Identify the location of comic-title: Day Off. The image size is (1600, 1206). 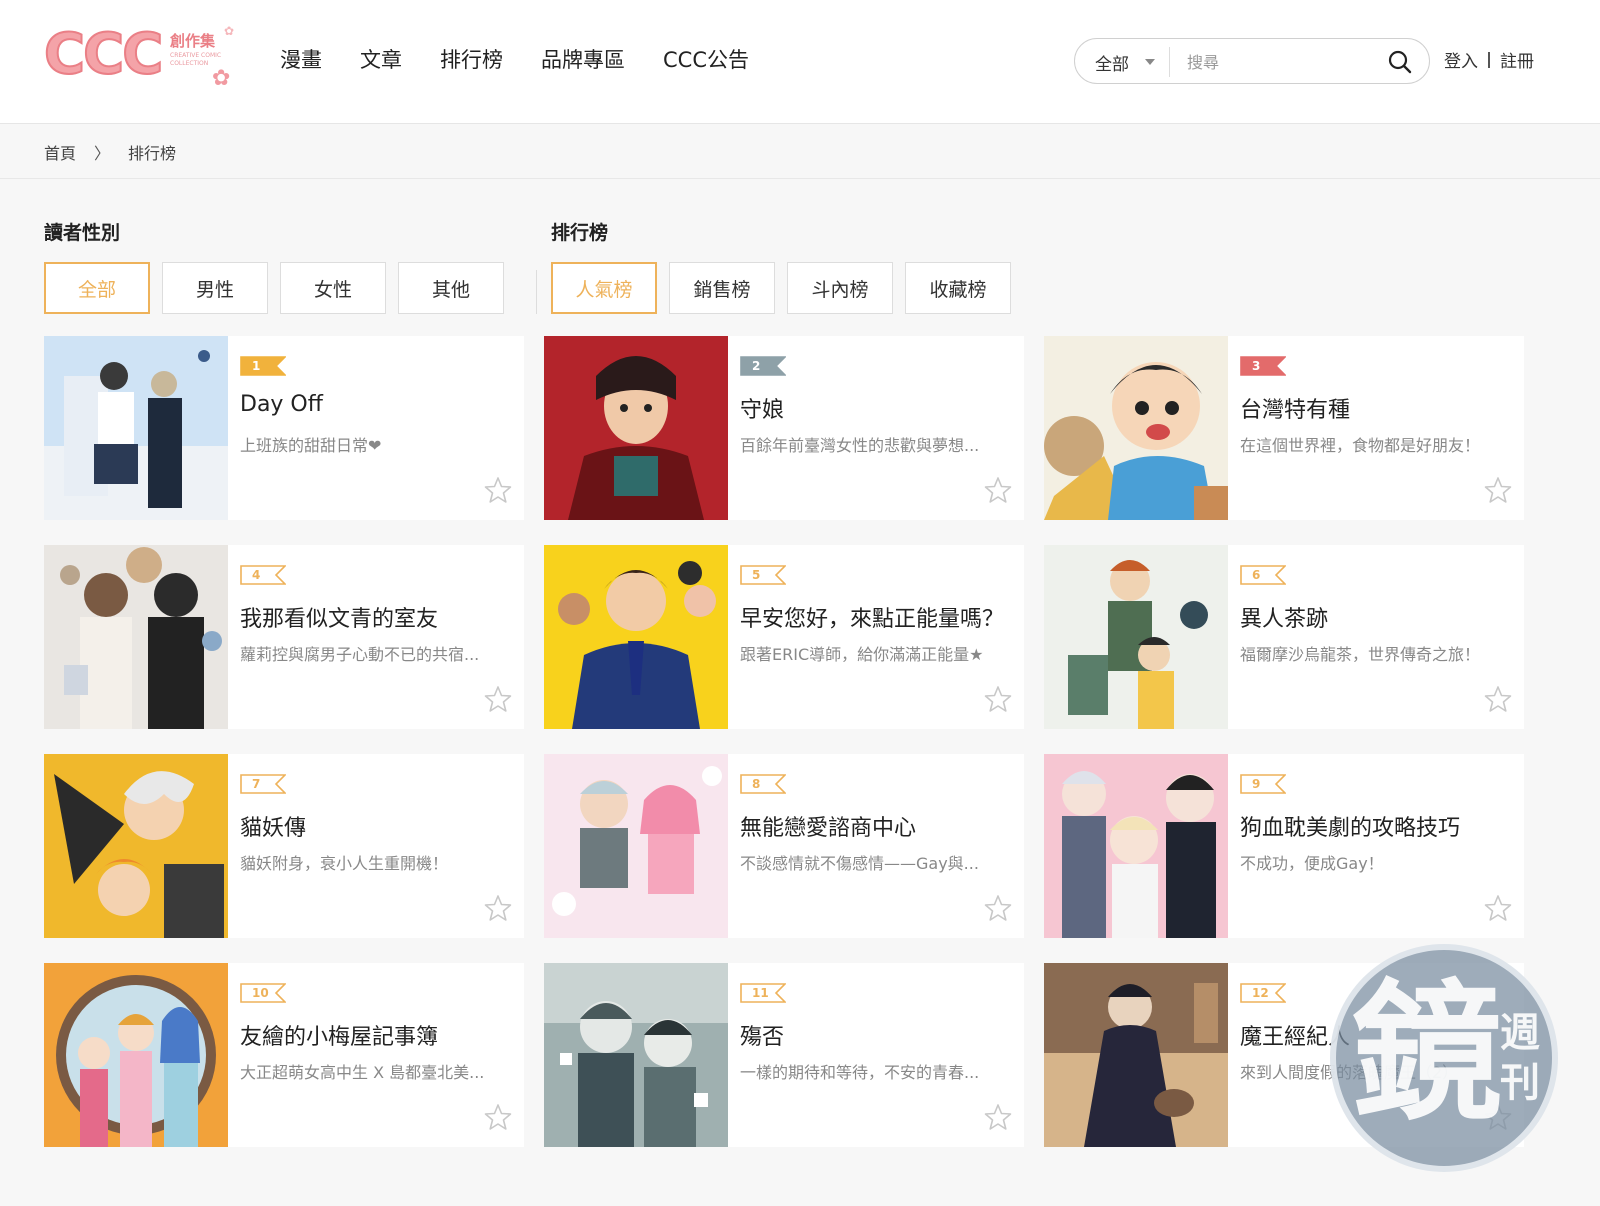
(281, 404).